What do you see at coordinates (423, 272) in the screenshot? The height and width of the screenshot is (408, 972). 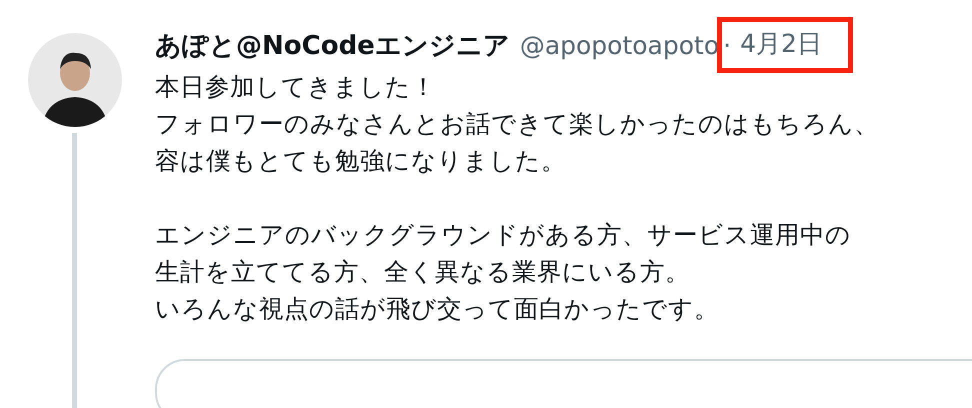 I see `tweet-text-line: 生計を立ててる方、全く異なる業界にいる方。` at bounding box center [423, 272].